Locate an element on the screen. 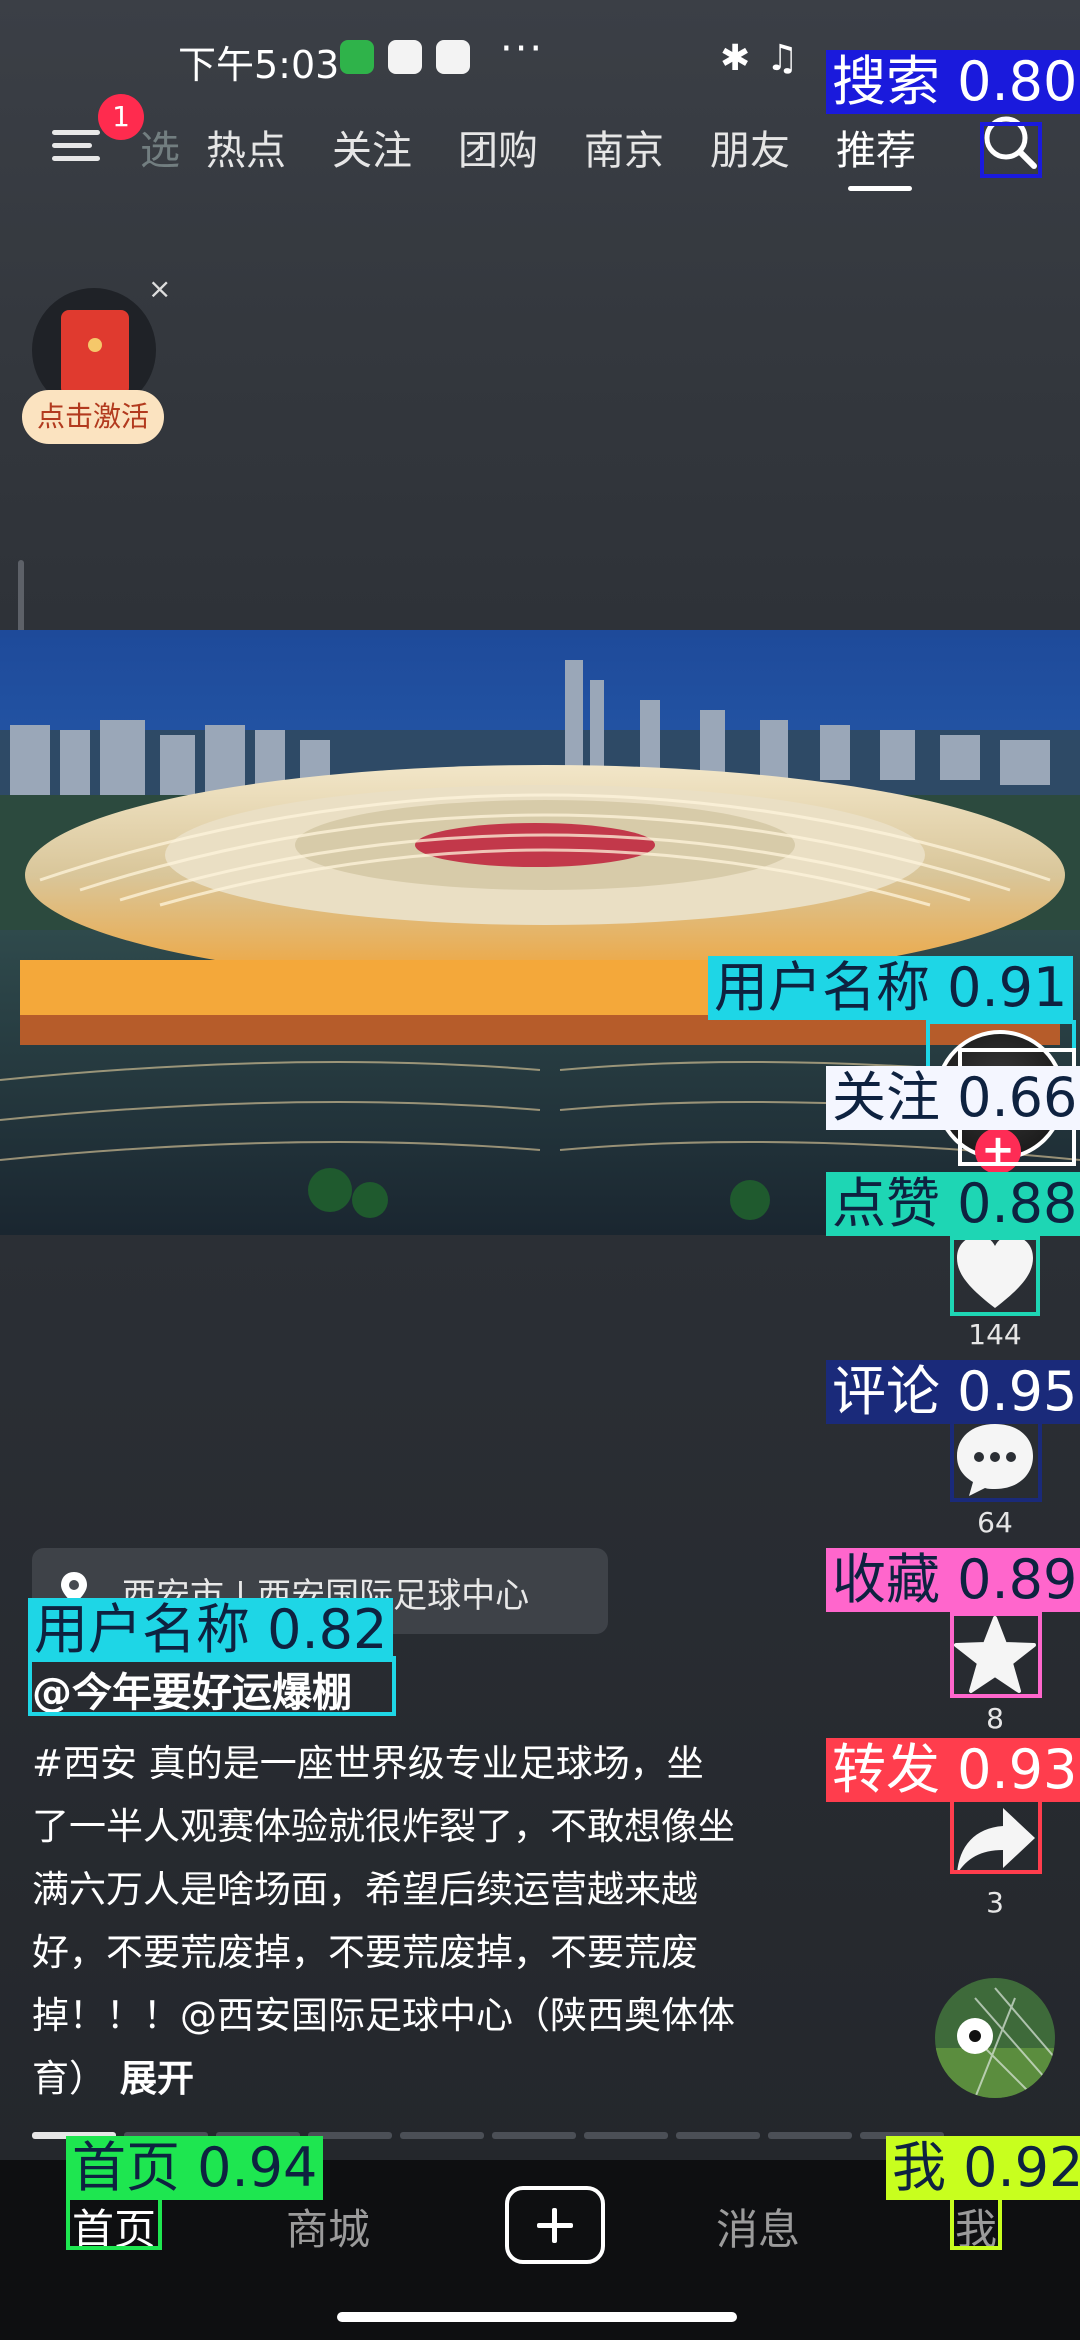 This screenshot has width=1080, height=2340. red-packet-widget: 点击激活 is located at coordinates (93, 368).